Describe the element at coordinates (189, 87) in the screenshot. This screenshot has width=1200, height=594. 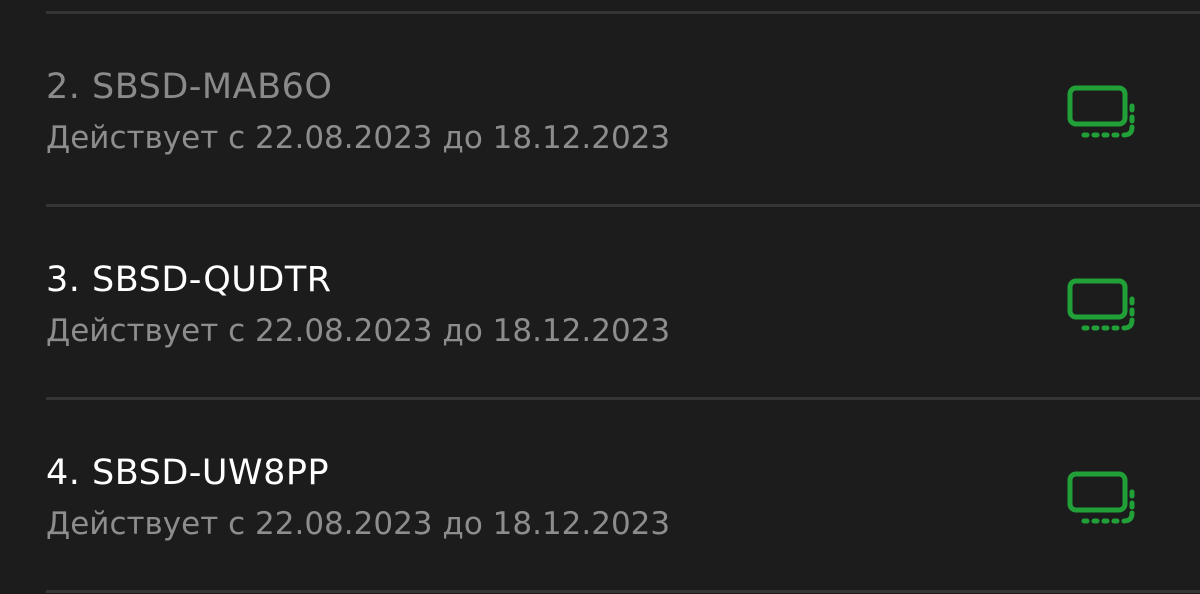
I see `code-title: 2. SBSD-MAB6O` at that location.